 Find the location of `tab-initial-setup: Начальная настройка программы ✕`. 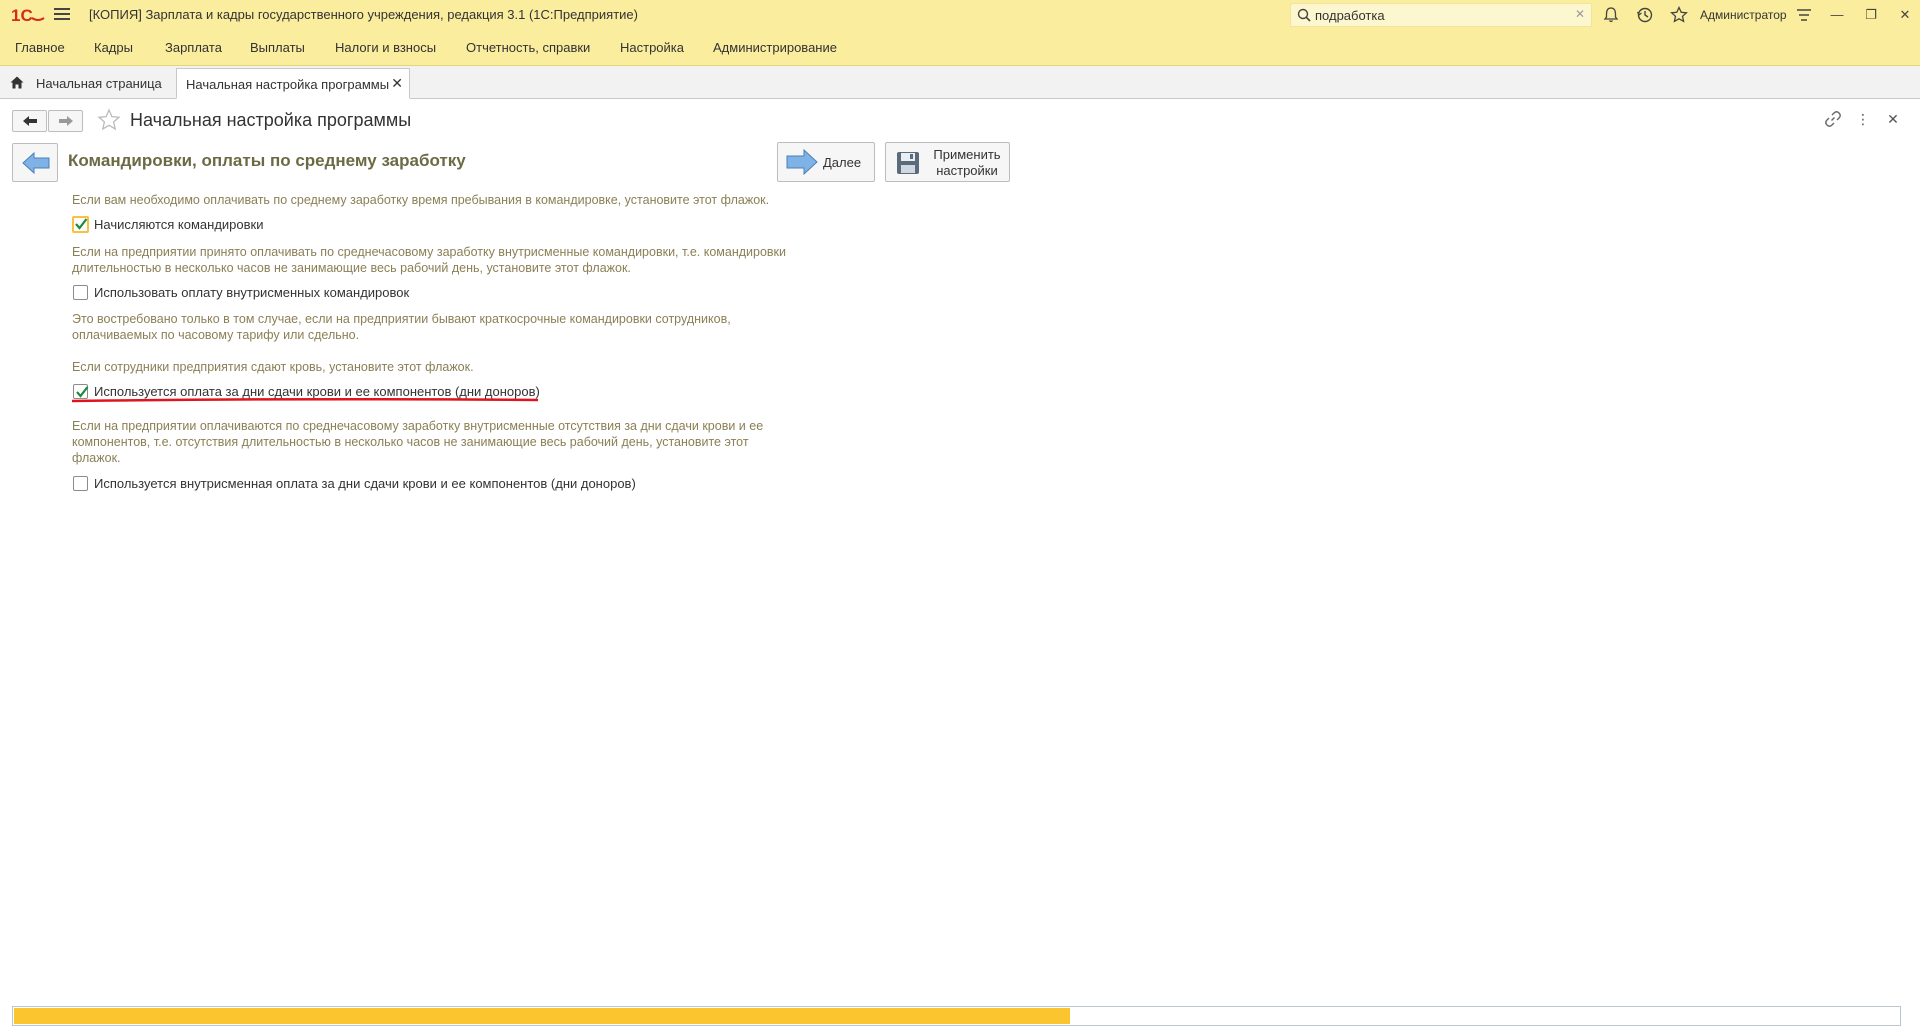

tab-initial-setup: Начальная настройка программы ✕ is located at coordinates (293, 83).